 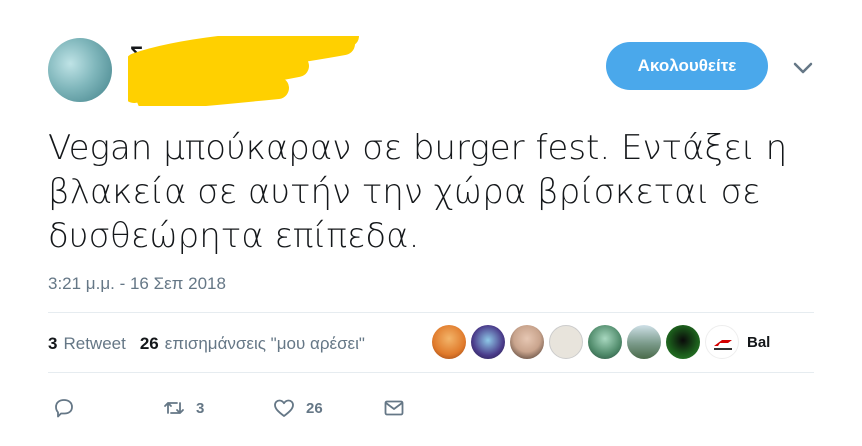 I want to click on retweet-icon, so click(x=174, y=408).